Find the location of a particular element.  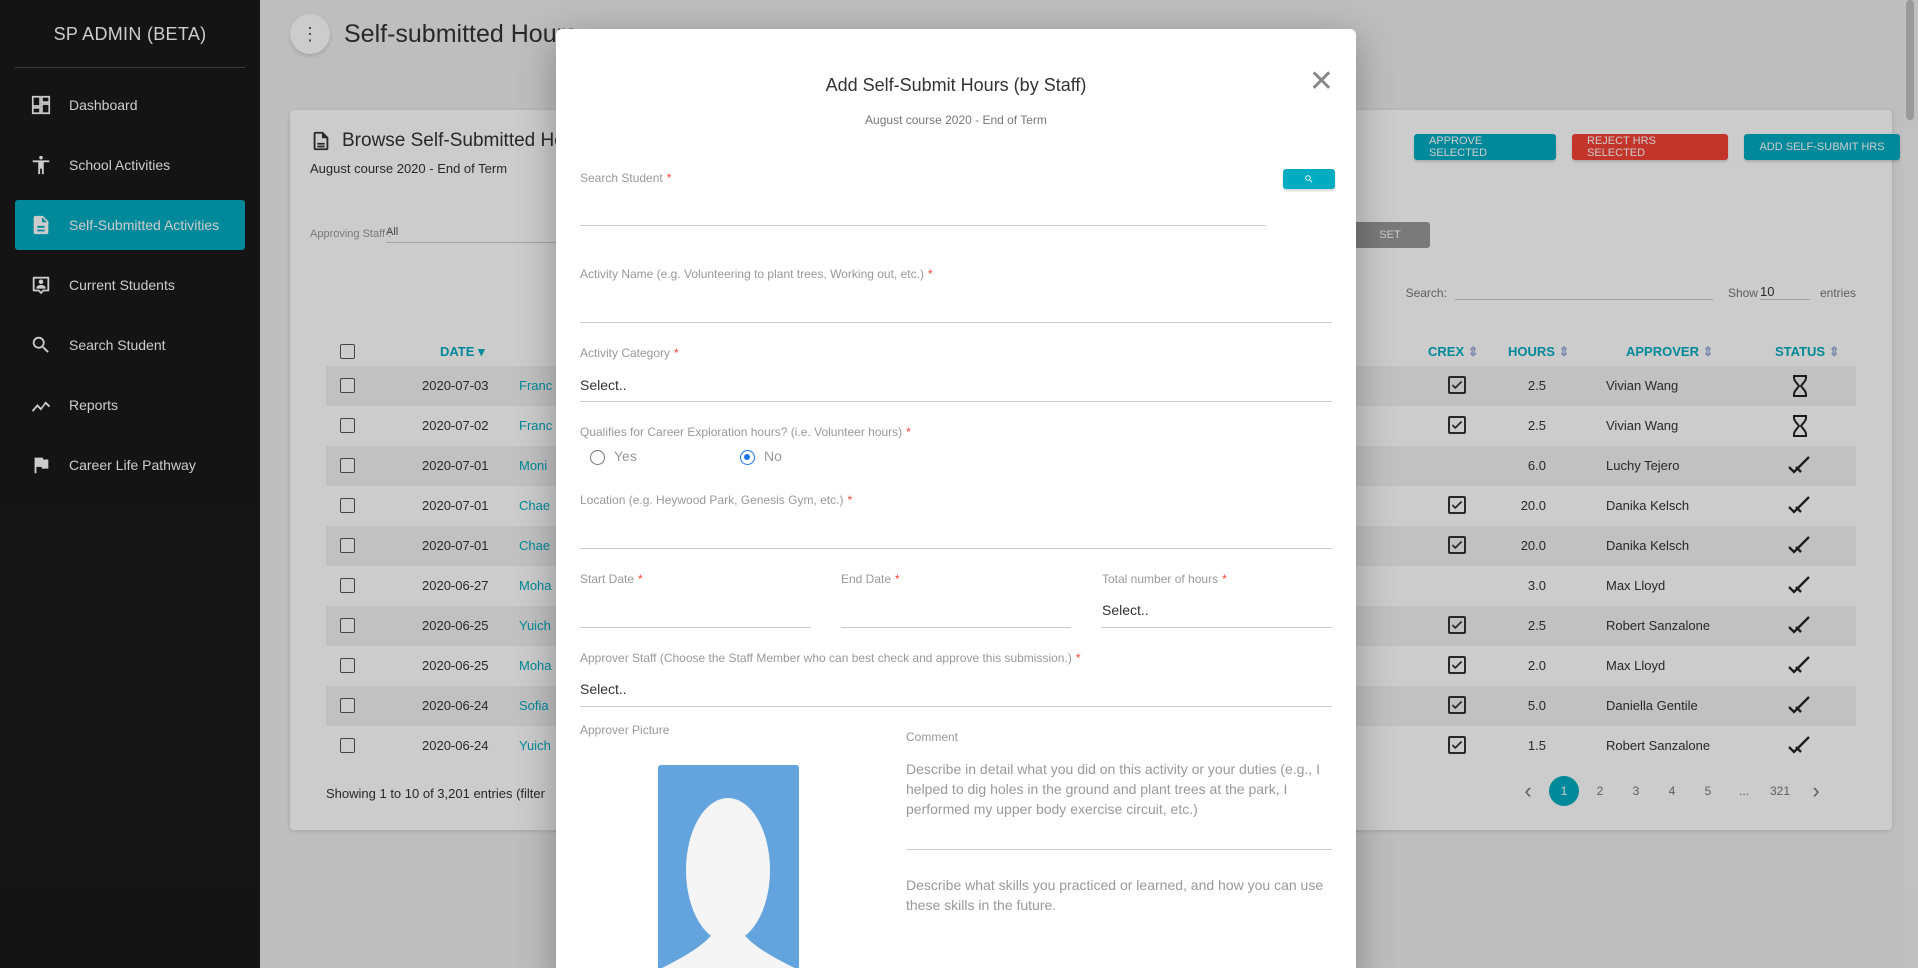

activity-category-select: Select.. is located at coordinates (603, 385).